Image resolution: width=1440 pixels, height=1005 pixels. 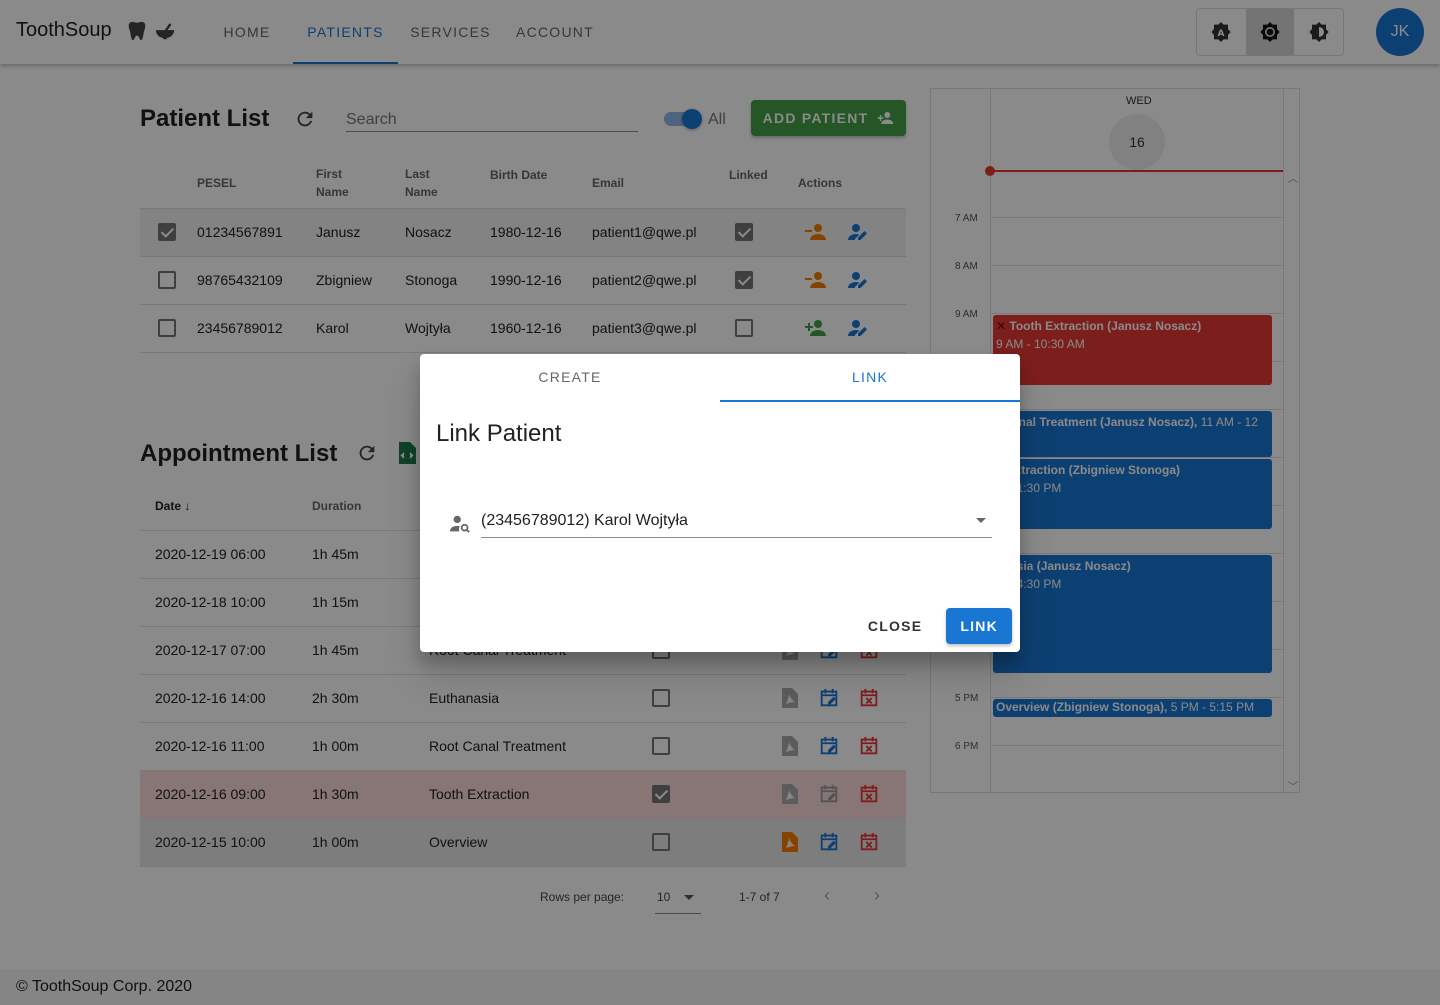 What do you see at coordinates (870, 378) in the screenshot?
I see `dialog-tab-link: LINK` at bounding box center [870, 378].